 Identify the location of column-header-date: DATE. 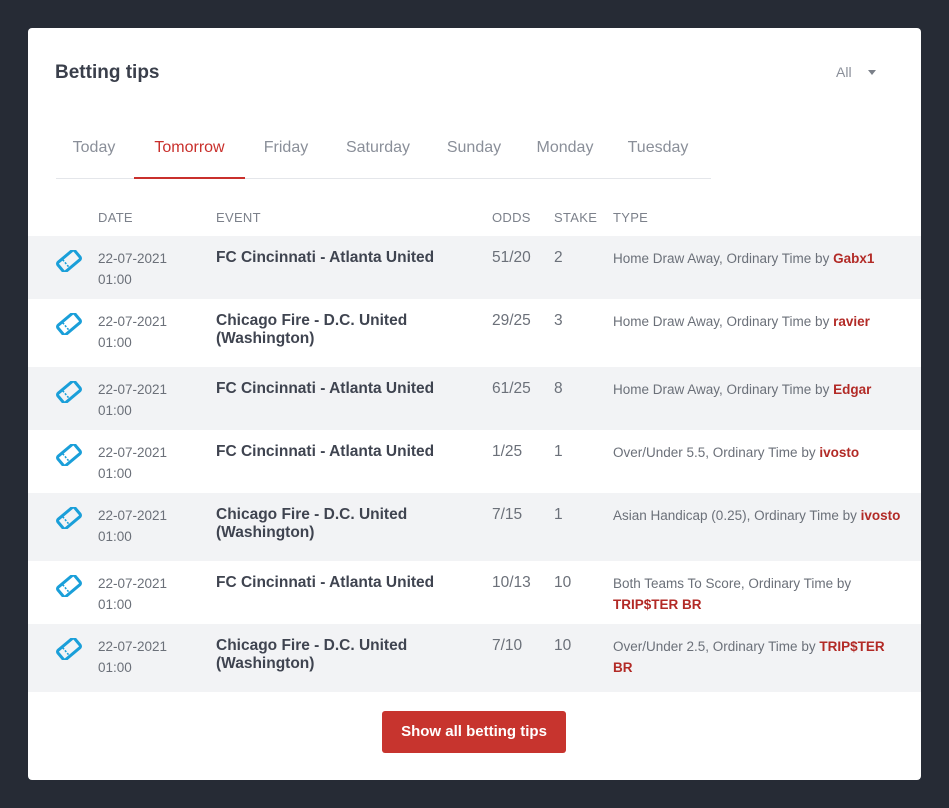
(115, 217).